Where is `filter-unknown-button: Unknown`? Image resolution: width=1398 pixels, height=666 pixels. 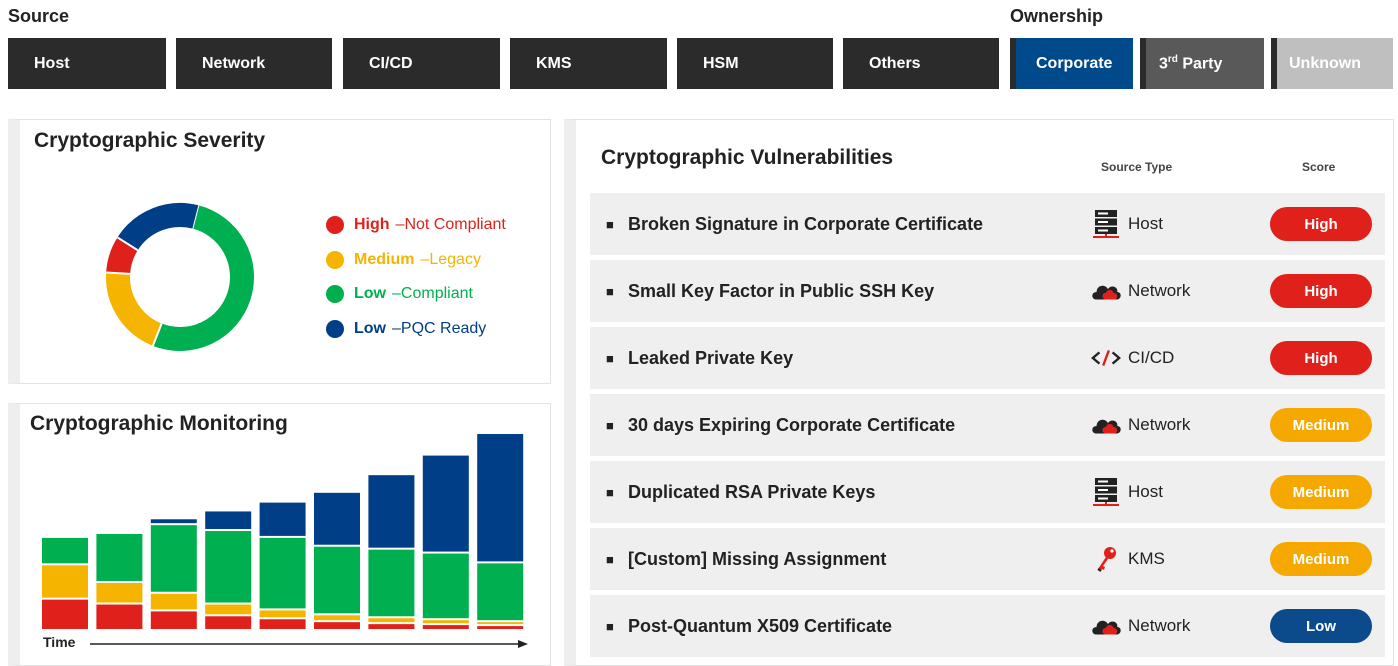
filter-unknown-button: Unknown is located at coordinates (1332, 63).